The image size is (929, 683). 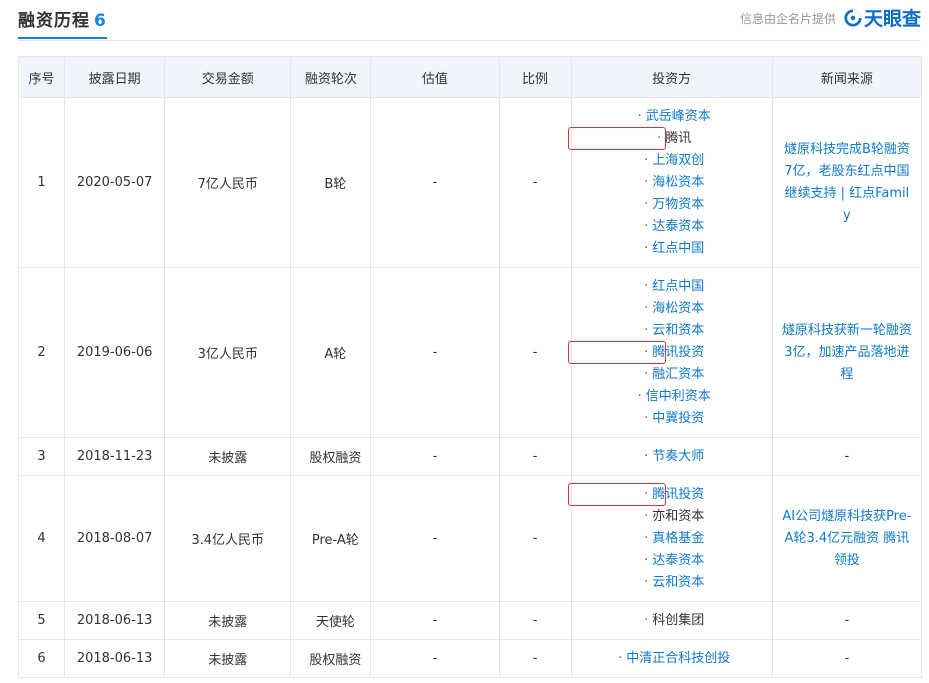 What do you see at coordinates (115, 77) in the screenshot?
I see `col-header-date: 披露日期` at bounding box center [115, 77].